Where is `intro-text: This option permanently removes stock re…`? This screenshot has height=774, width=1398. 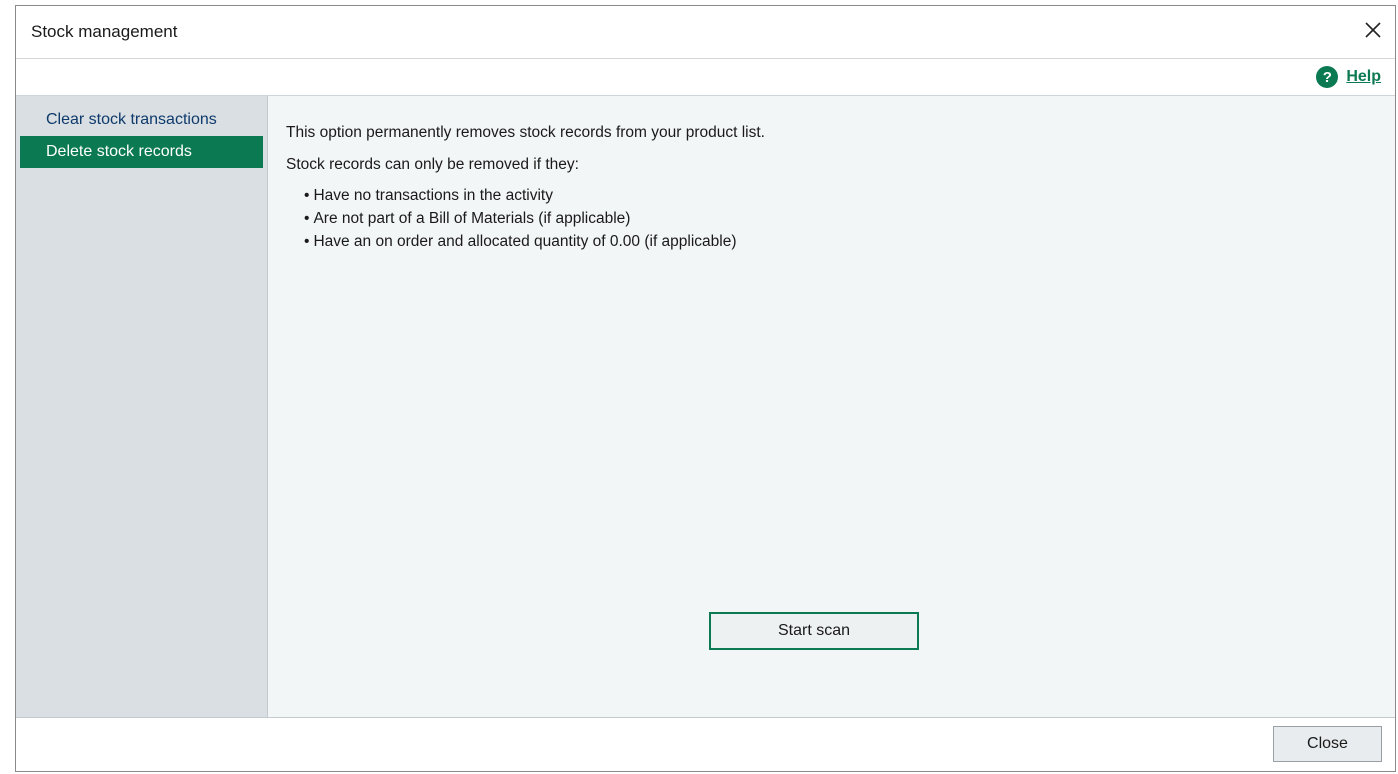
intro-text: This option permanently removes stock re… is located at coordinates (525, 132).